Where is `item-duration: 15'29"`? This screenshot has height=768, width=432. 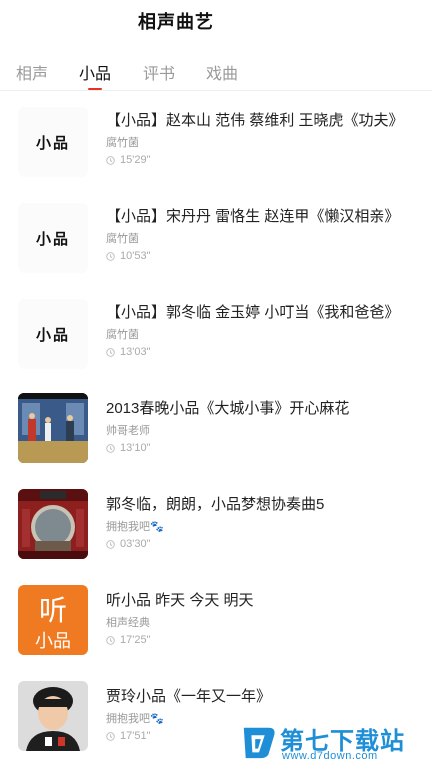 item-duration: 15'29" is located at coordinates (128, 160).